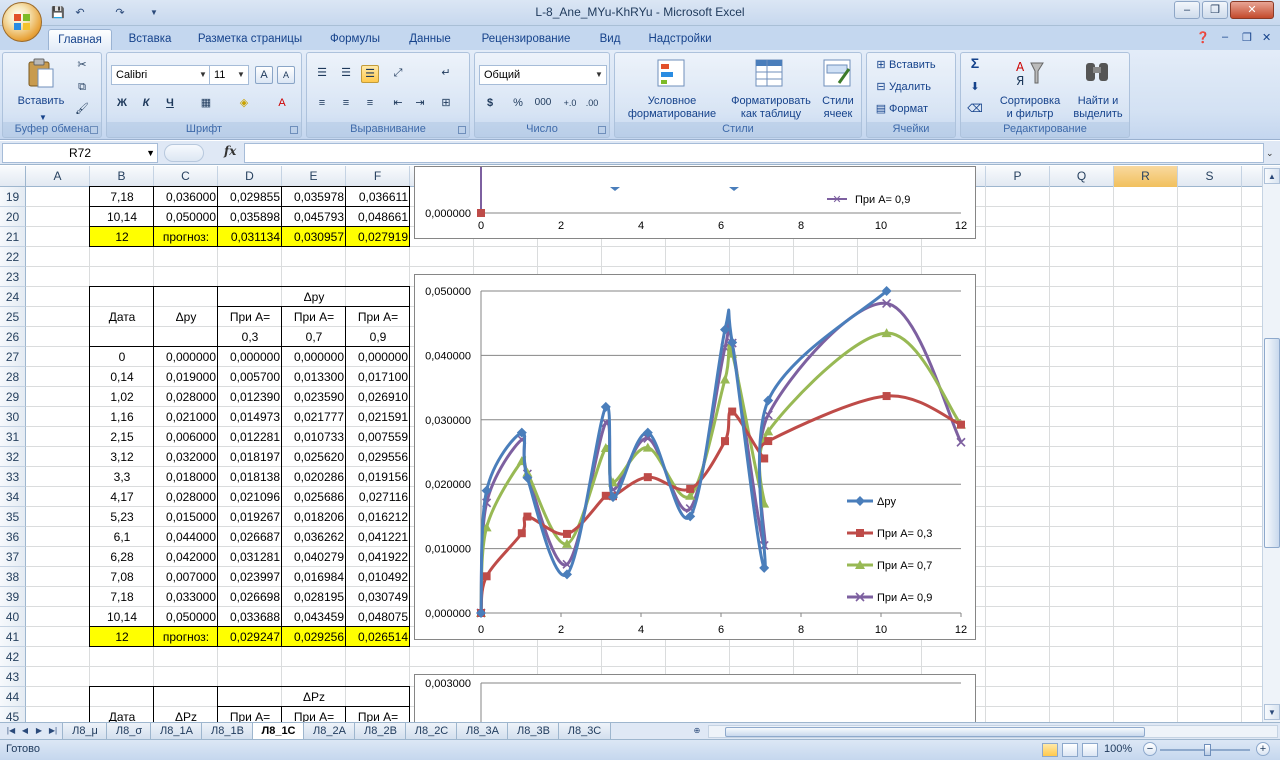  Describe the element at coordinates (250, 437) in the screenshot. I see `cell: 0,012281` at that location.